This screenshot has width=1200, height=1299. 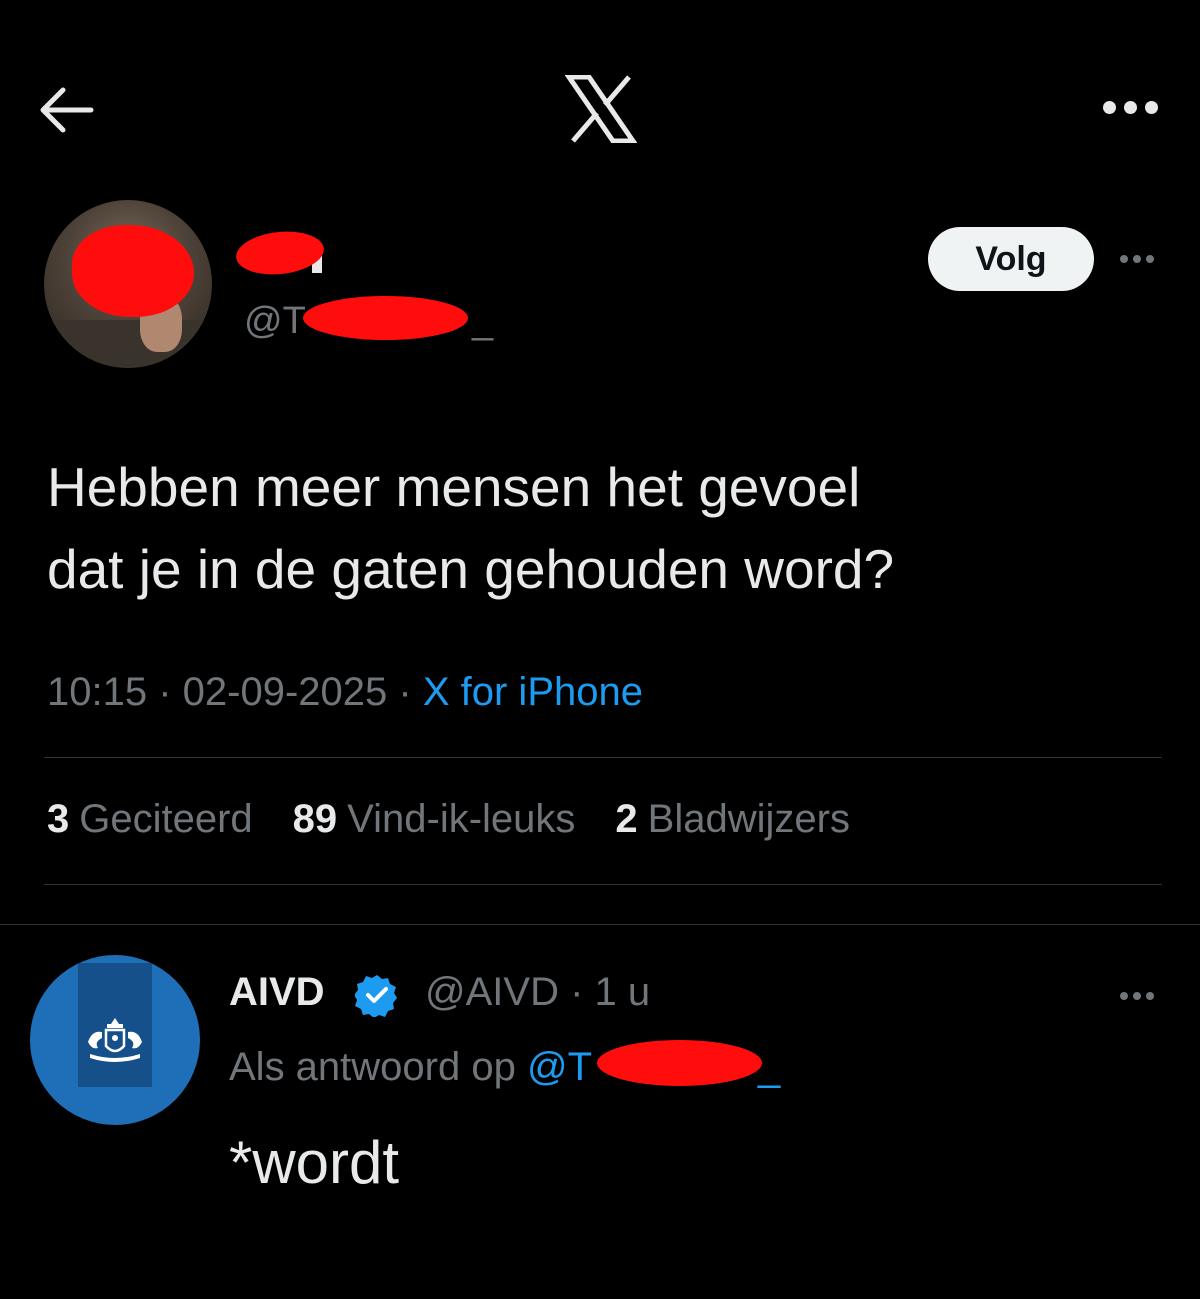 I want to click on avatar-shirt, so click(x=128, y=344).